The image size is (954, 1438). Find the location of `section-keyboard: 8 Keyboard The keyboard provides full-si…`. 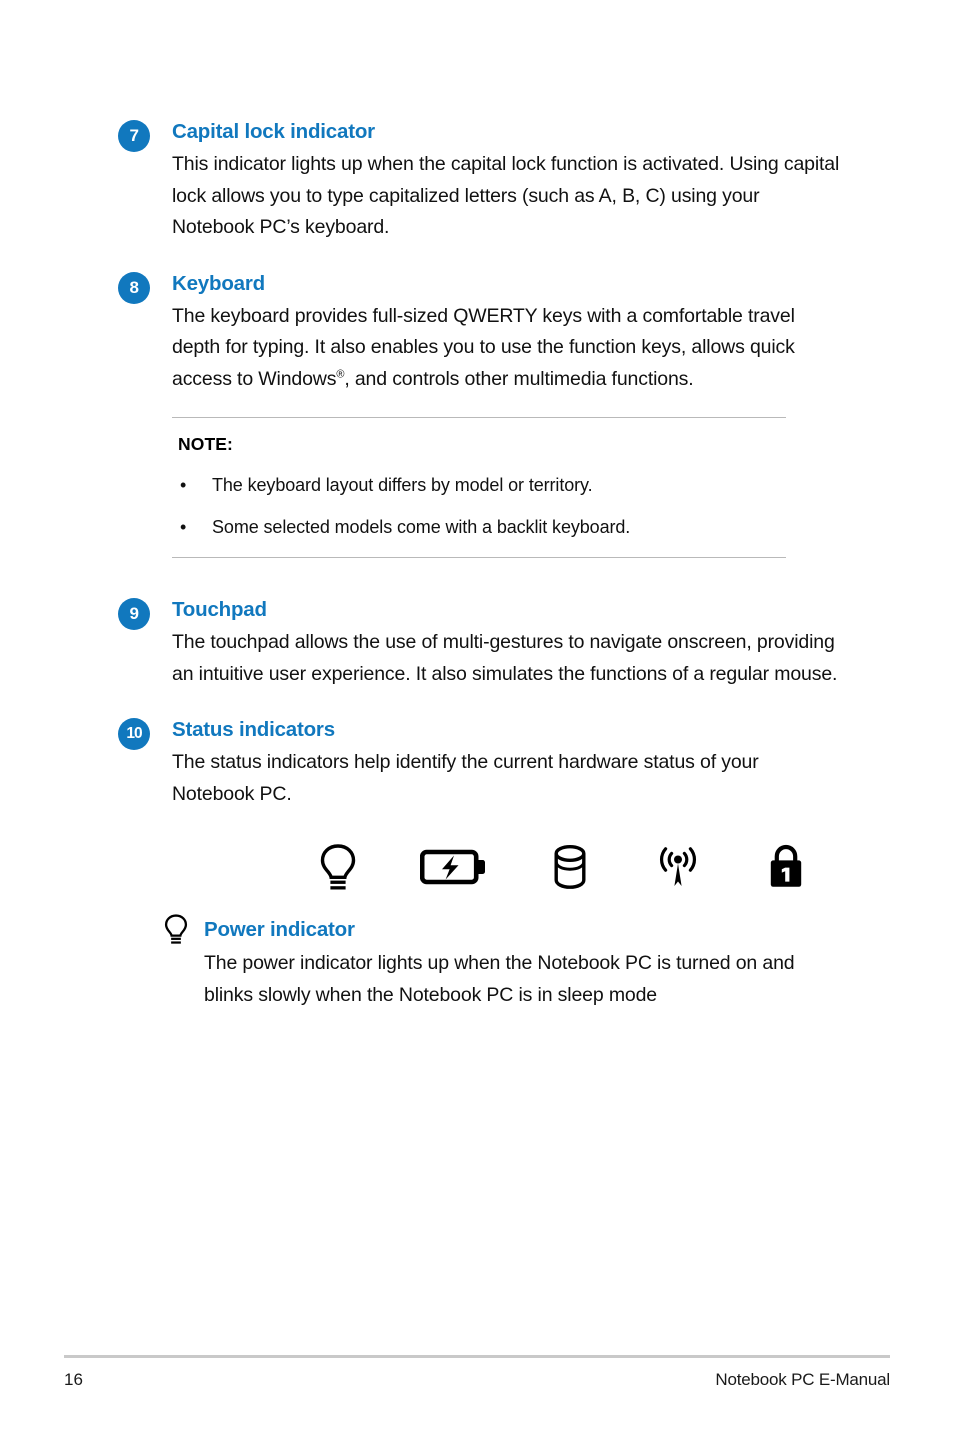

section-keyboard: 8 Keyboard The keyboard provides full-si… is located at coordinates (481, 333).